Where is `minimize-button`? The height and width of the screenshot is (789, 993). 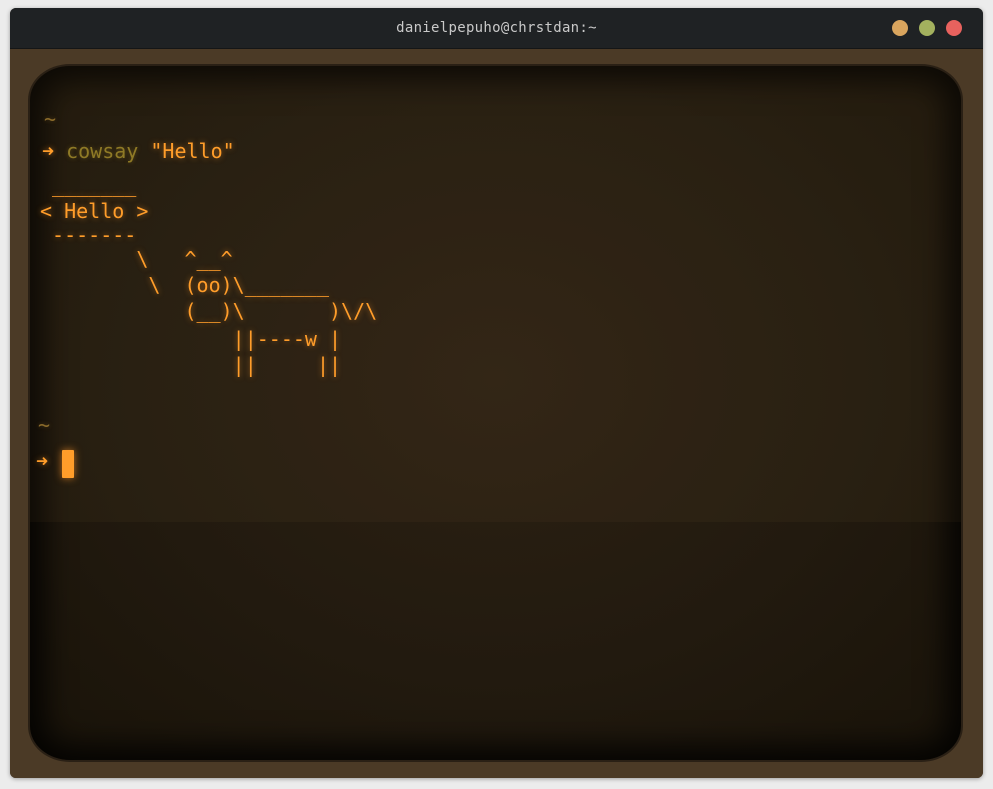
minimize-button is located at coordinates (900, 28).